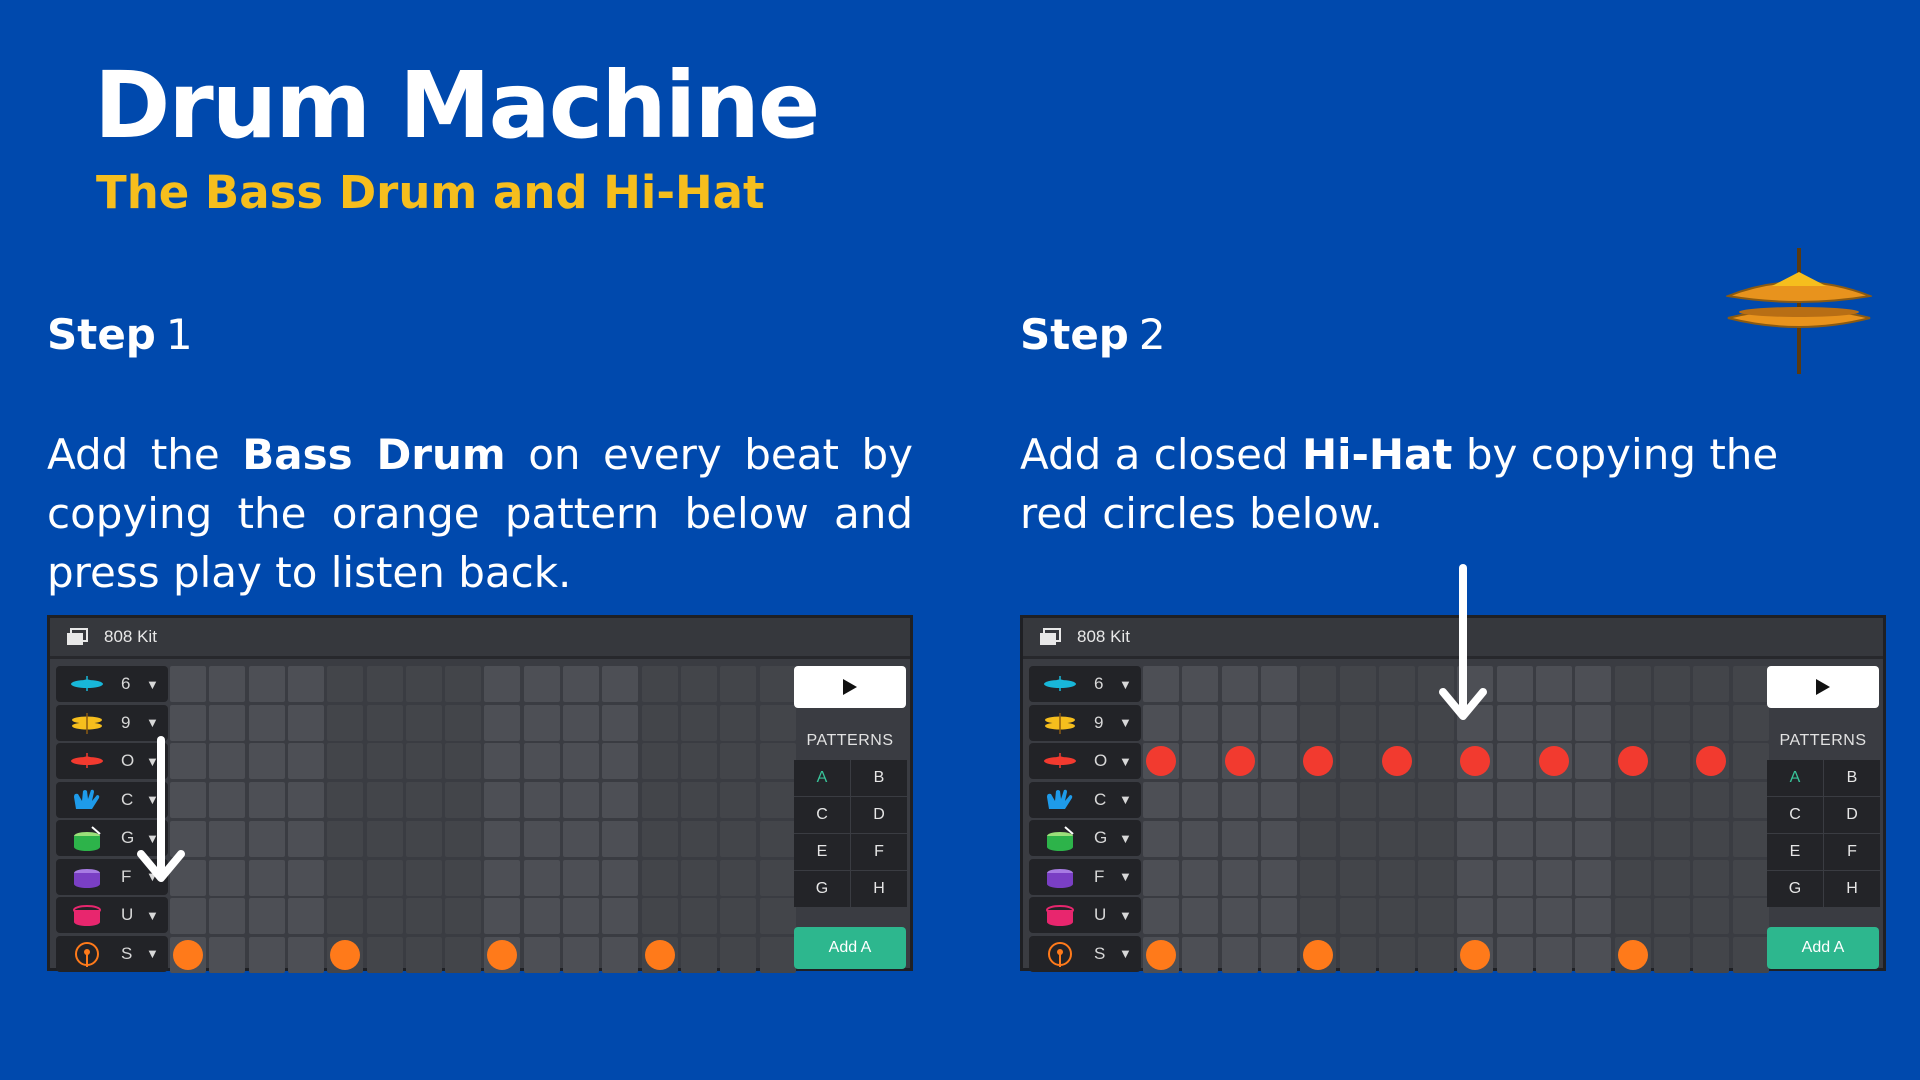 This screenshot has width=1920, height=1080. Describe the element at coordinates (1795, 852) in the screenshot. I see `pattern-e-button: E` at that location.